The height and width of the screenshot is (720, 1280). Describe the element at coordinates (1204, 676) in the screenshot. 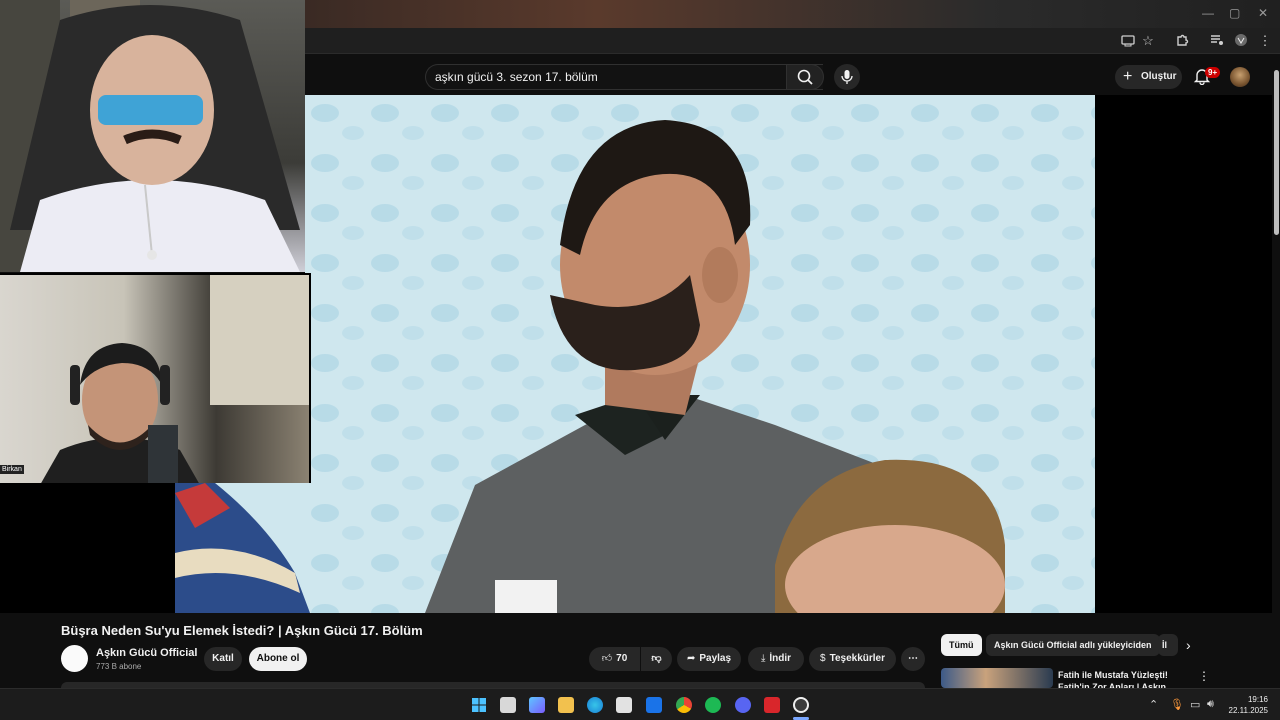

I see `recommended-menu-icon: ⋮` at that location.